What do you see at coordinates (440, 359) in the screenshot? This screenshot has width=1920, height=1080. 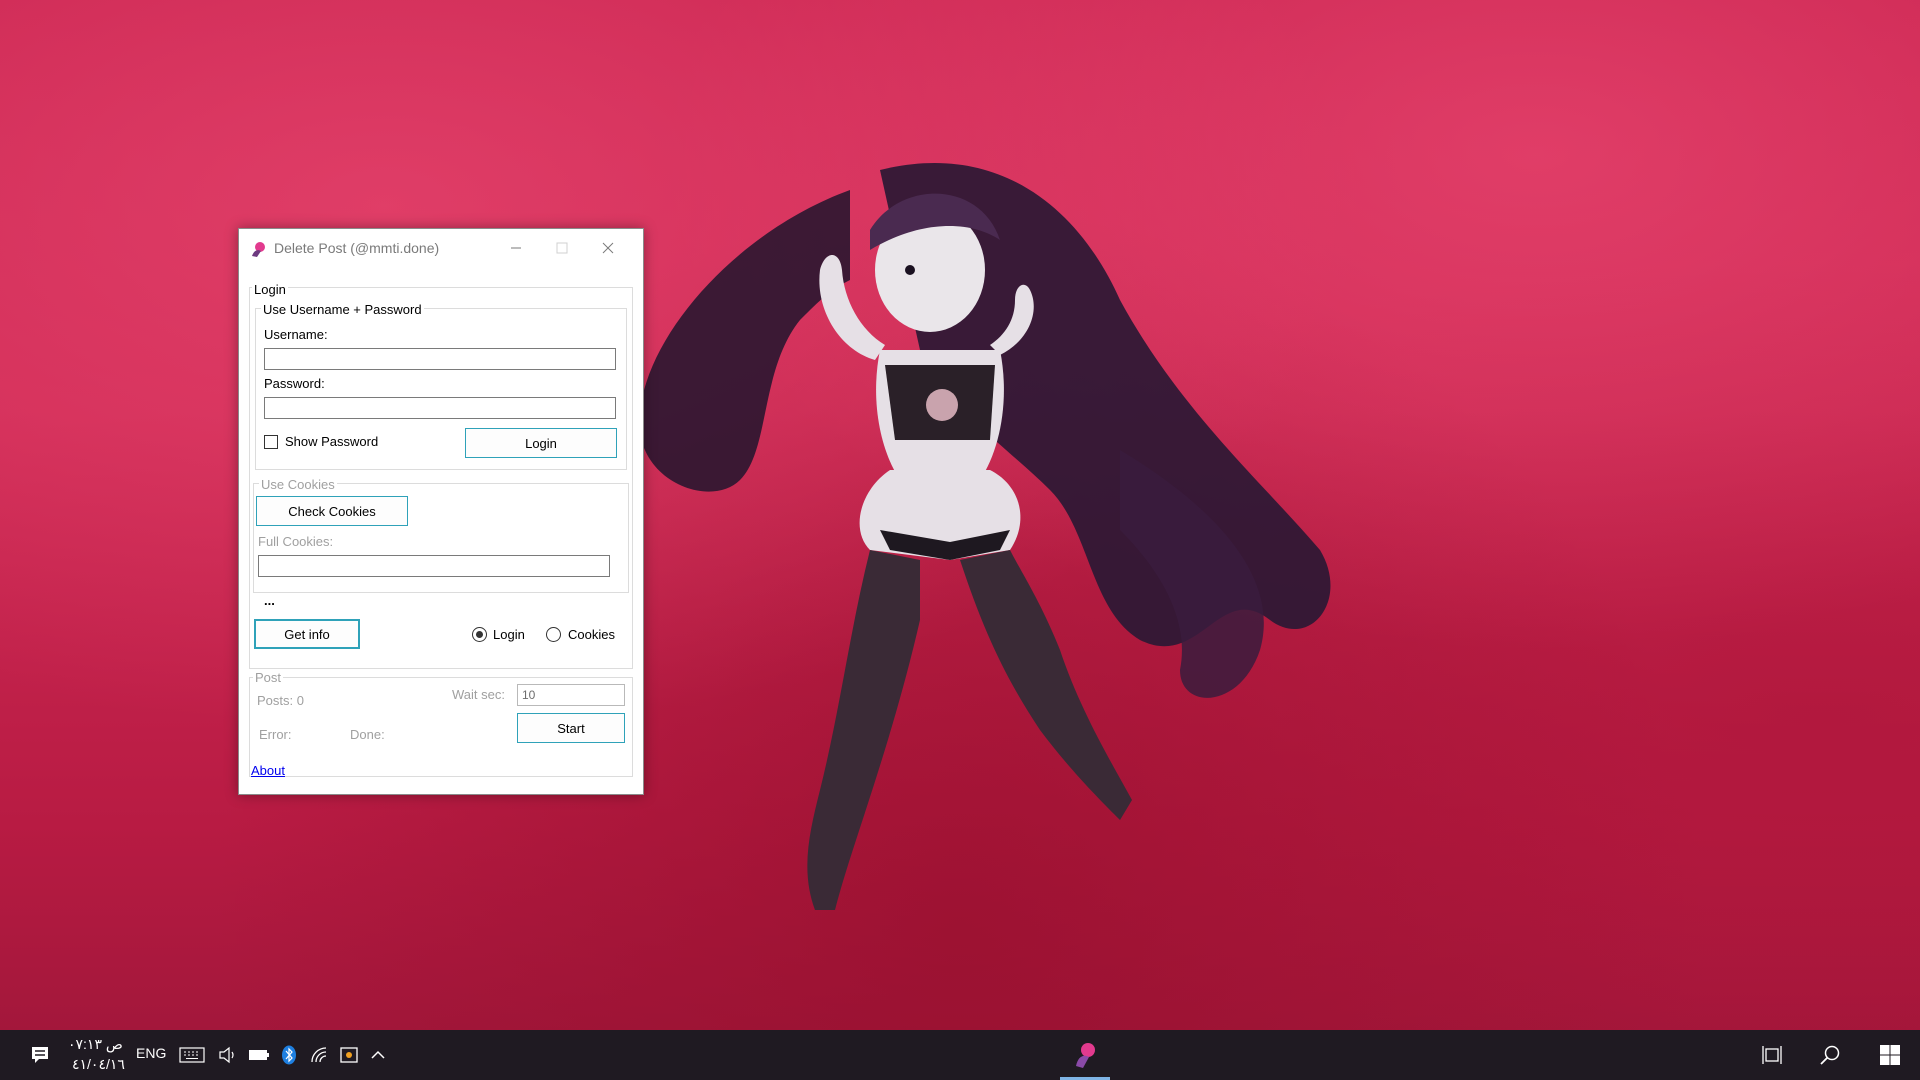 I see `username-field` at bounding box center [440, 359].